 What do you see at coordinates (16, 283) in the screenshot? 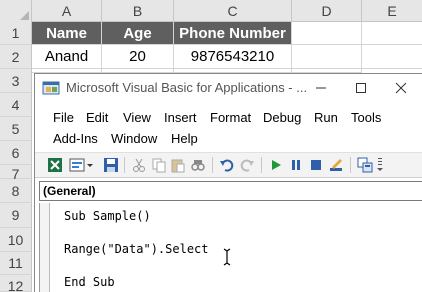
I see `row-header-12: 12` at bounding box center [16, 283].